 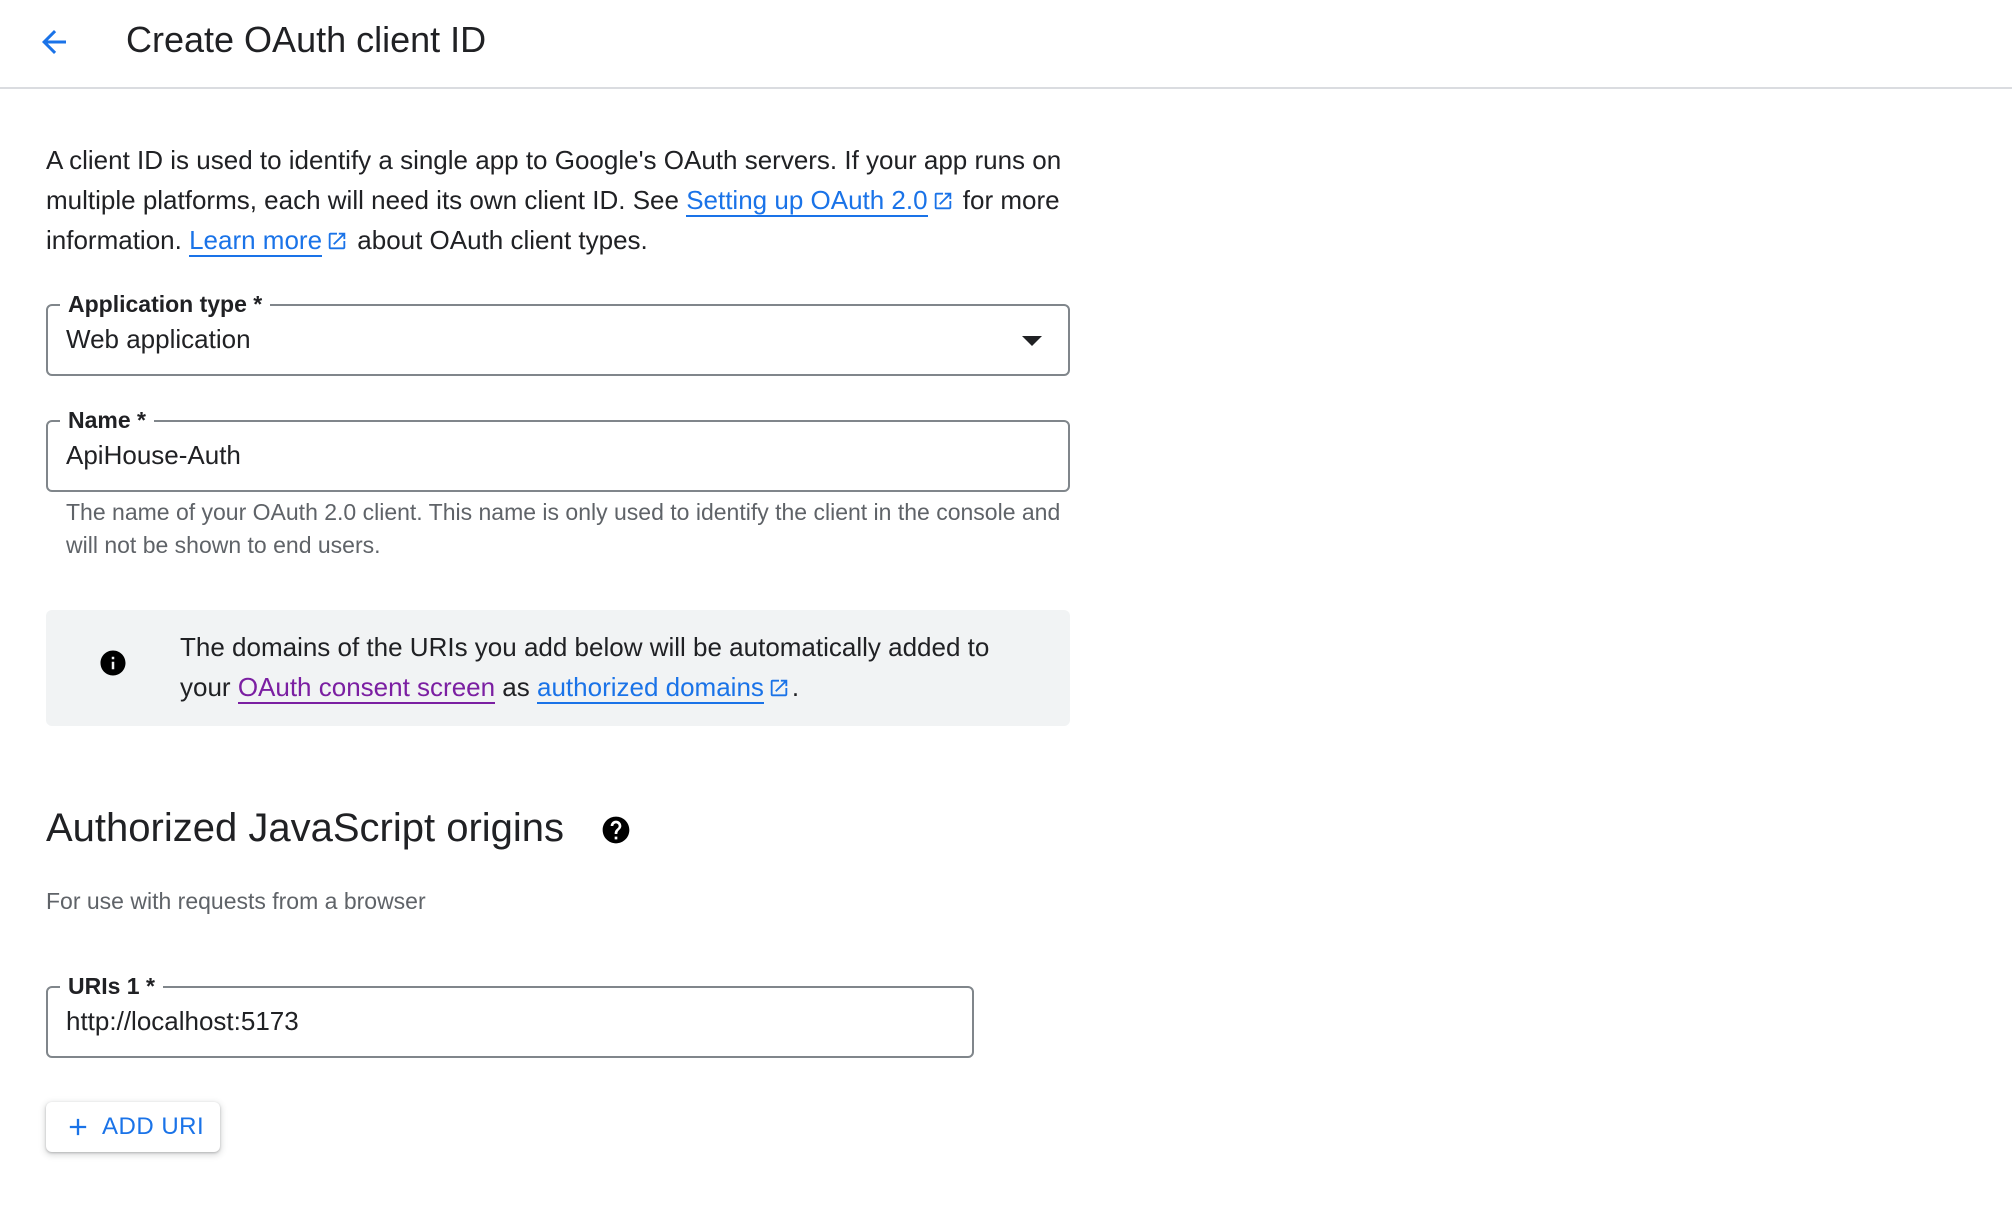 What do you see at coordinates (616, 830) in the screenshot?
I see `help-icon` at bounding box center [616, 830].